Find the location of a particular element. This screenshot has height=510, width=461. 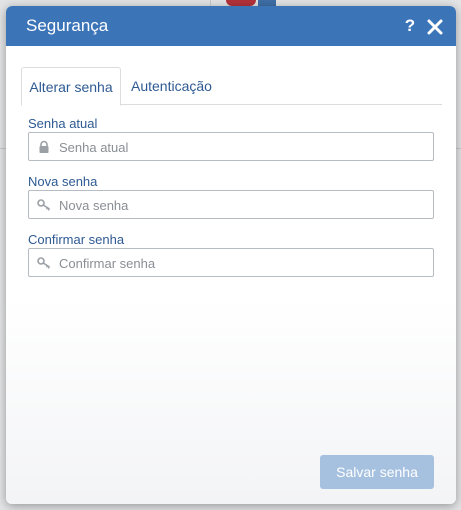

save-password-button: Salvar senha is located at coordinates (377, 472).